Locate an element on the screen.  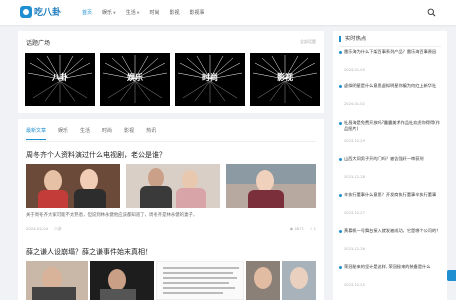
nav-item-home: 首页 is located at coordinates (87, 12).